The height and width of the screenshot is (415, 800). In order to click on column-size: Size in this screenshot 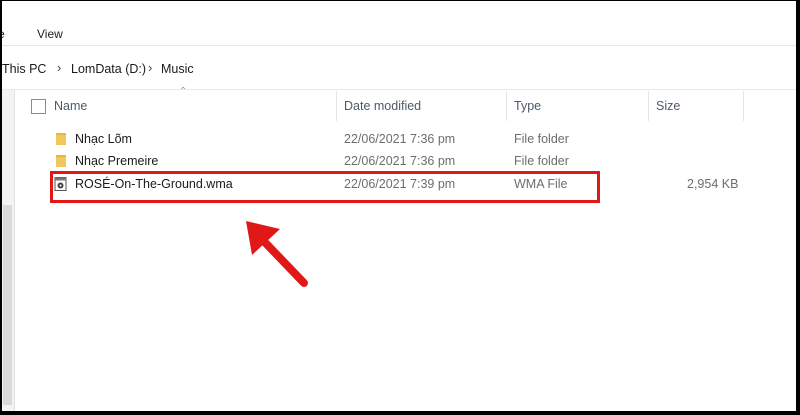, I will do `click(668, 106)`.